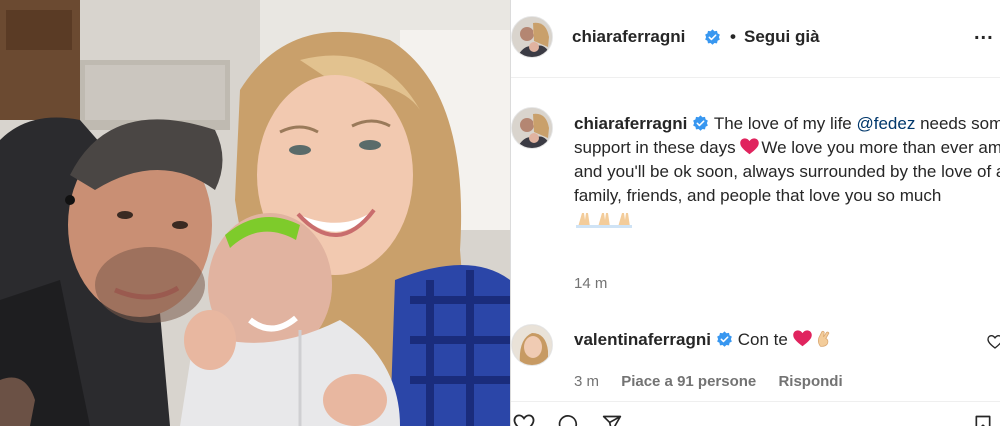 This screenshot has width=1000, height=426. Describe the element at coordinates (785, 123) in the screenshot. I see `caption-text-part1: The love of my life` at that location.